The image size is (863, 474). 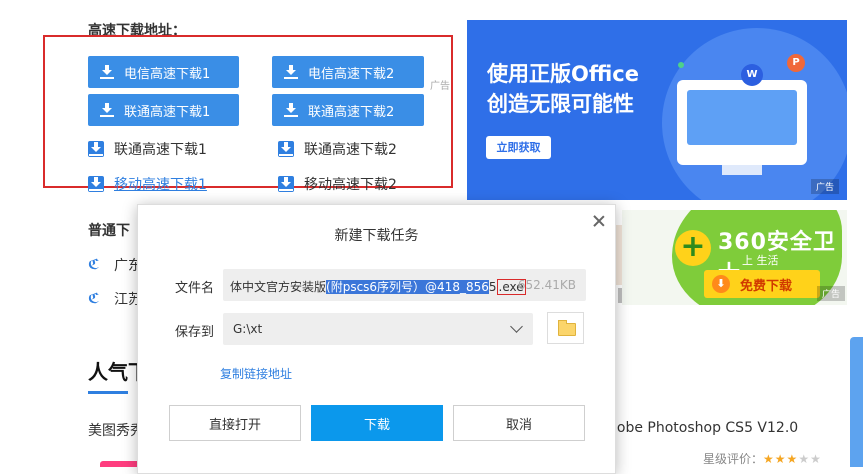 What do you see at coordinates (108, 392) in the screenshot?
I see `popular-underline` at bounding box center [108, 392].